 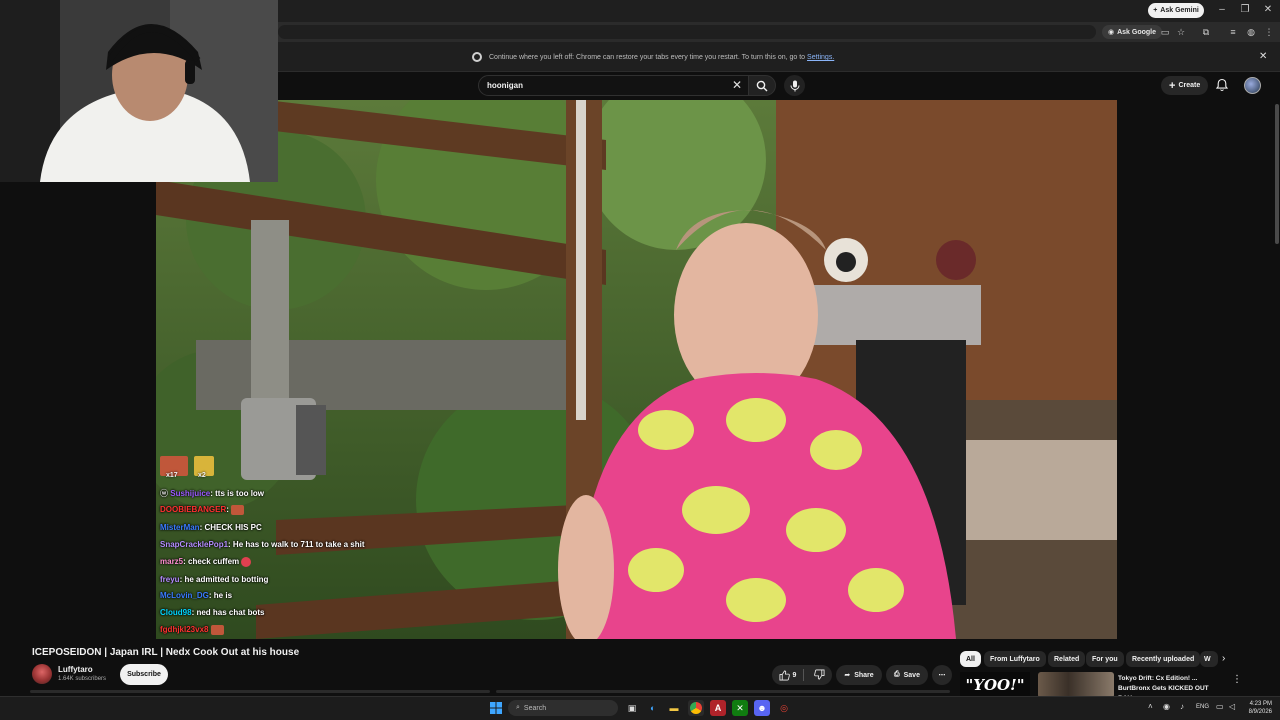 I want to click on chat-message: fgdhjkl23vx8, so click(x=192, y=630).